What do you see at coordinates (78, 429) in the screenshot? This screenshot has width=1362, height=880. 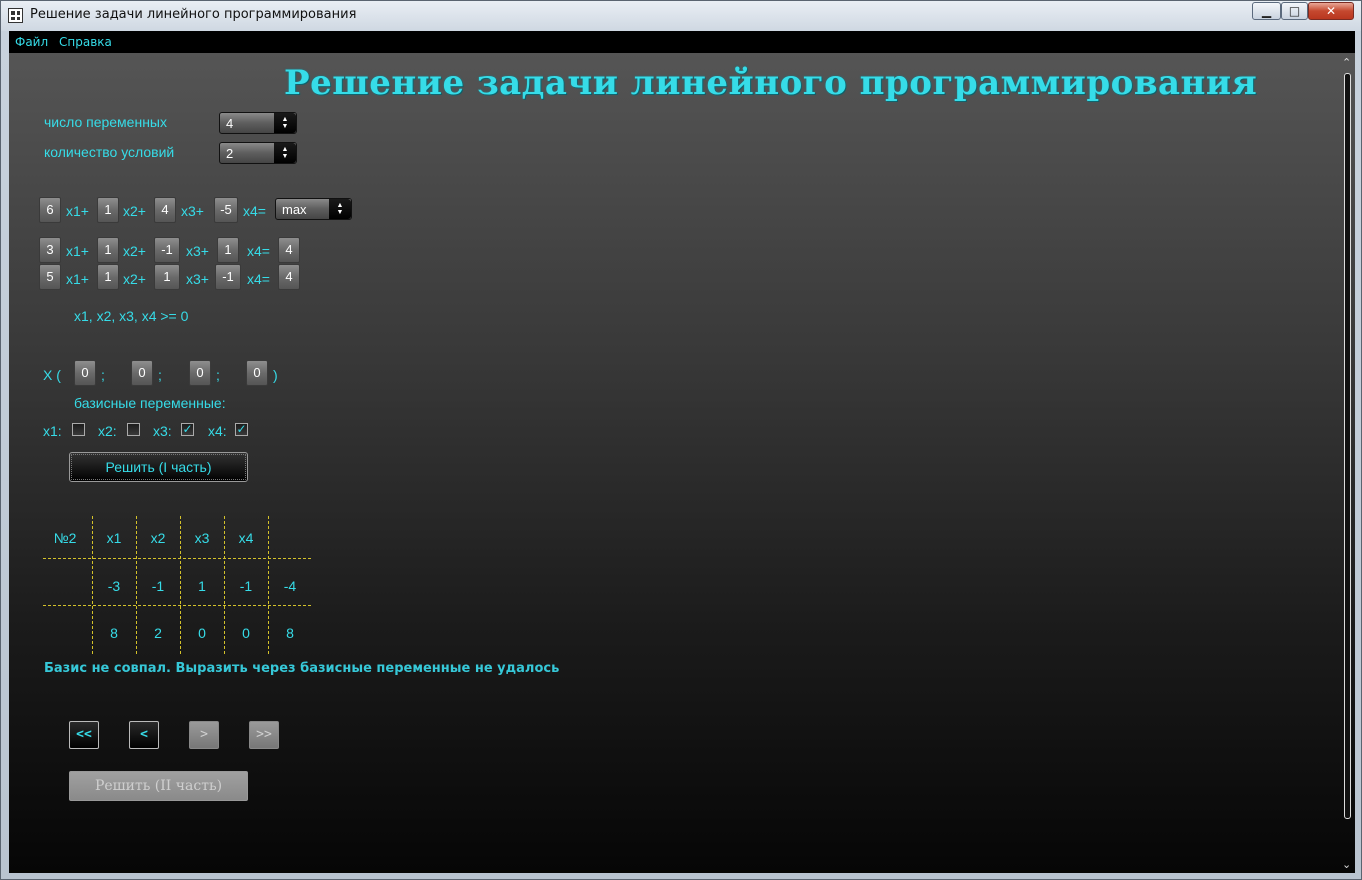 I see `basis-checkbox-x1` at bounding box center [78, 429].